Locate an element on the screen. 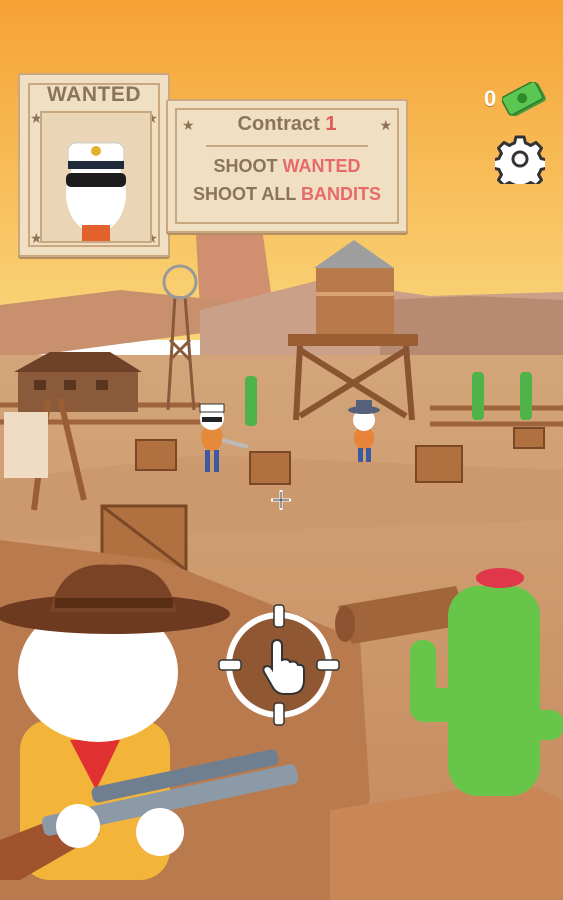  wanted-portrait is located at coordinates (96, 177).